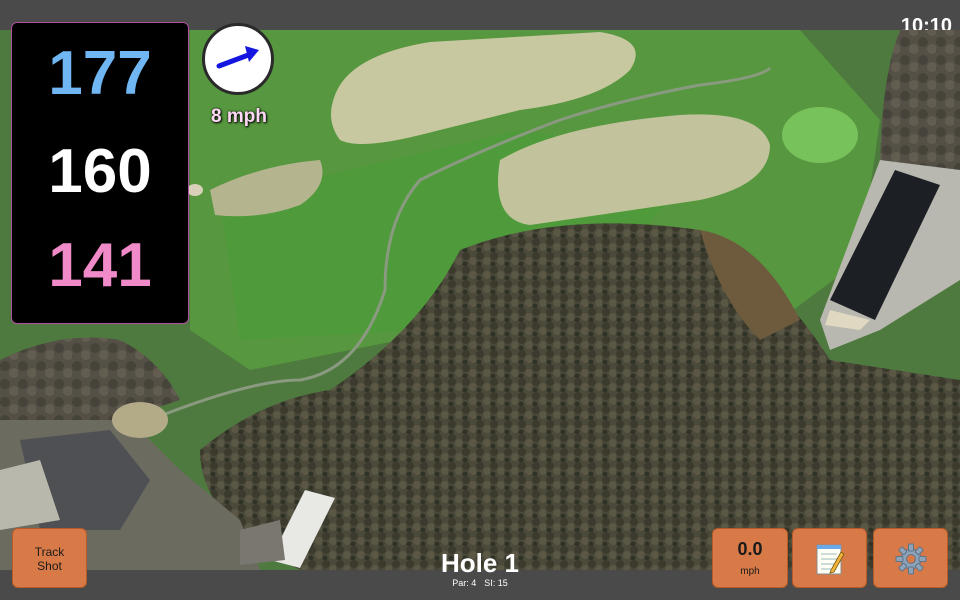  I want to click on distance-panel: 177 160 141, so click(100, 173).